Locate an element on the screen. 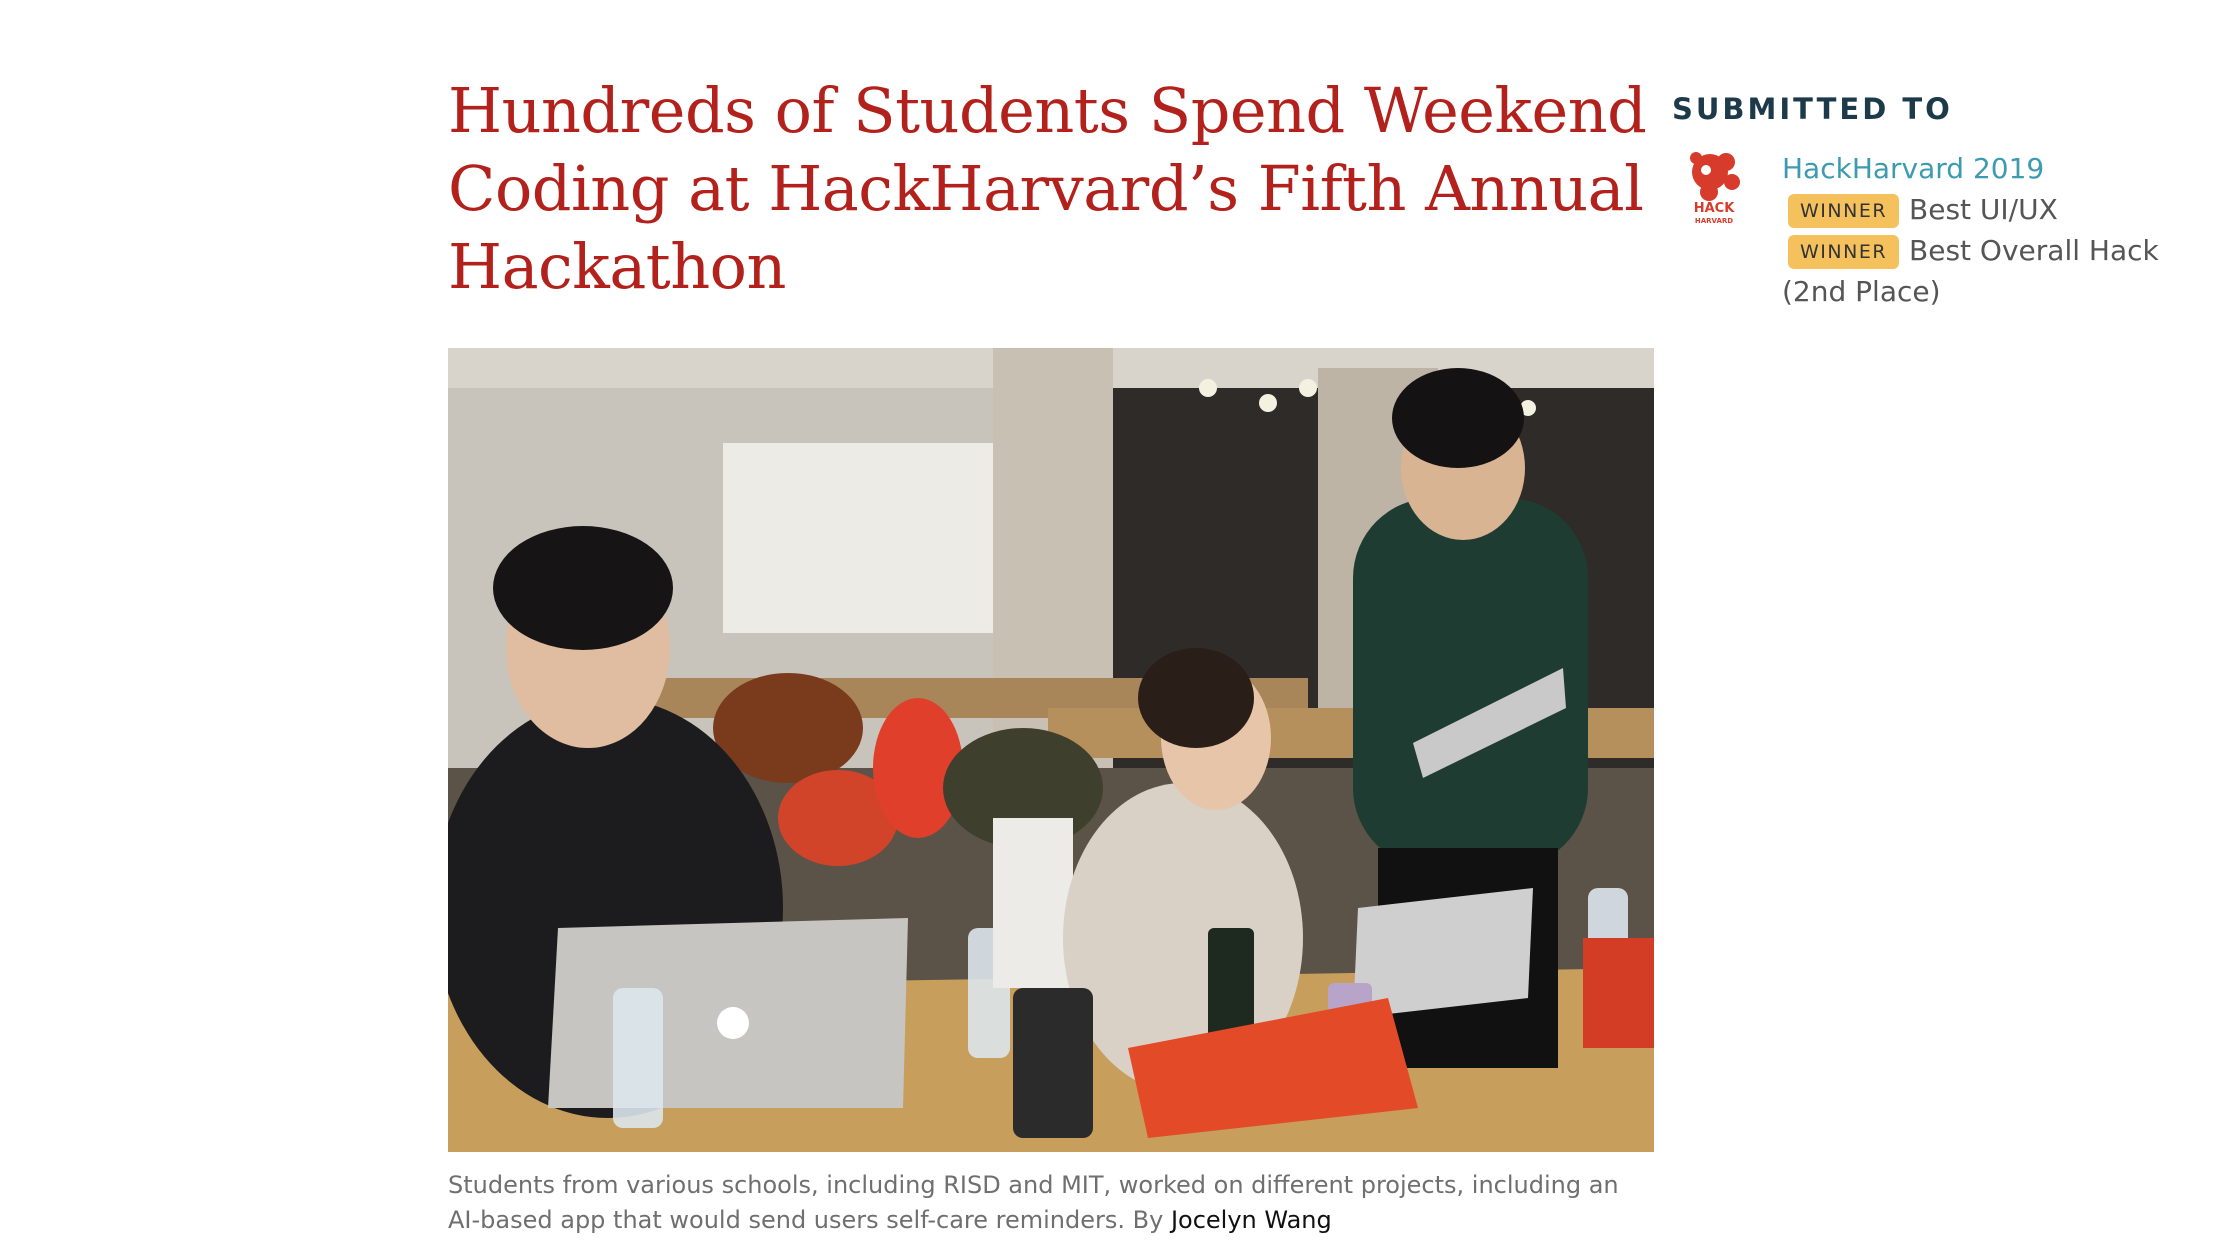 This screenshot has width=2230, height=1243. logo-text-top: HACK is located at coordinates (1714, 208).